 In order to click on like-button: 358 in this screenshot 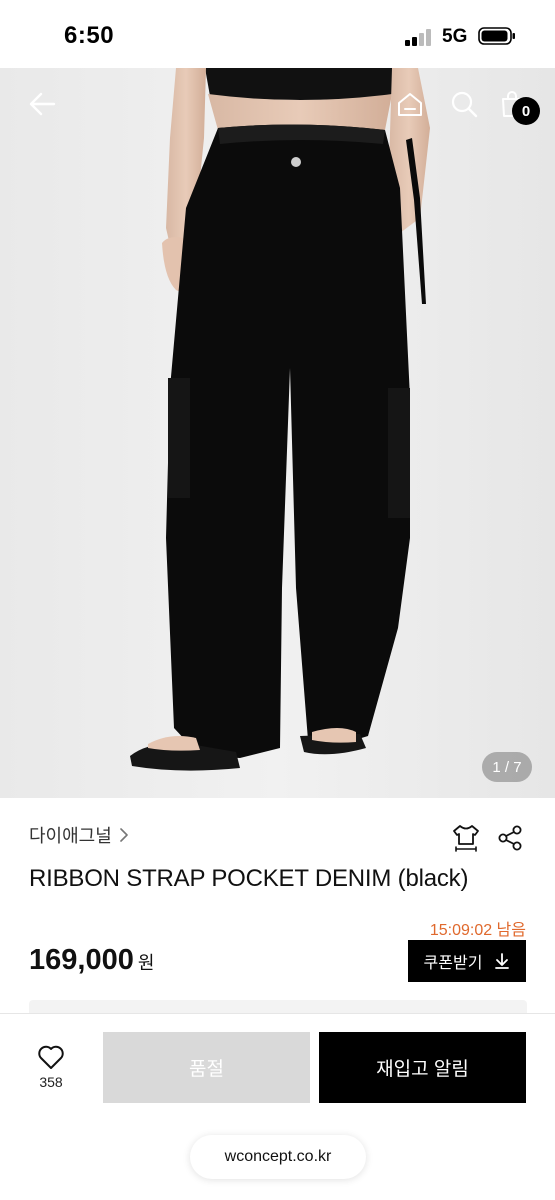, I will do `click(51, 1071)`.